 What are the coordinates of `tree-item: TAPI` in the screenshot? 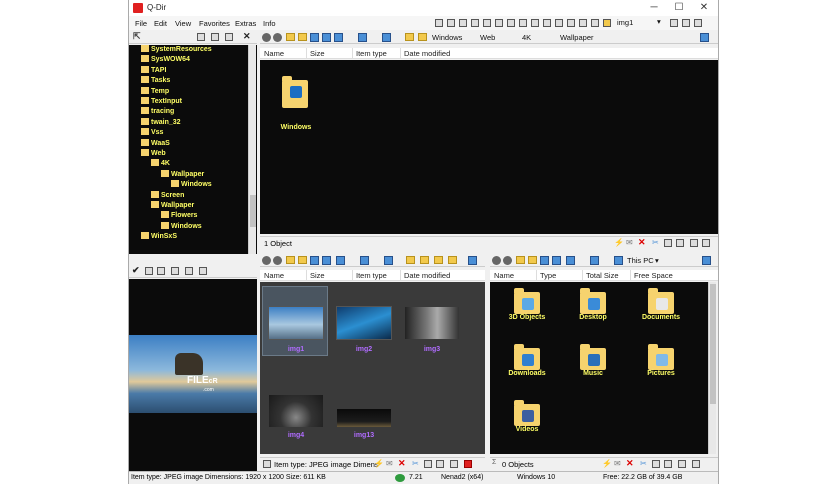 It's located at (153, 70).